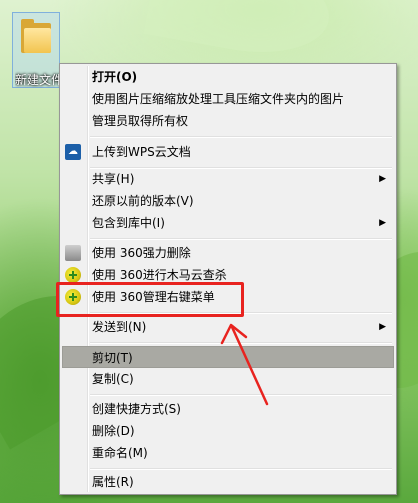 This screenshot has height=503, width=418. What do you see at coordinates (113, 482) in the screenshot?
I see `menu-item-label: 属性(R)` at bounding box center [113, 482].